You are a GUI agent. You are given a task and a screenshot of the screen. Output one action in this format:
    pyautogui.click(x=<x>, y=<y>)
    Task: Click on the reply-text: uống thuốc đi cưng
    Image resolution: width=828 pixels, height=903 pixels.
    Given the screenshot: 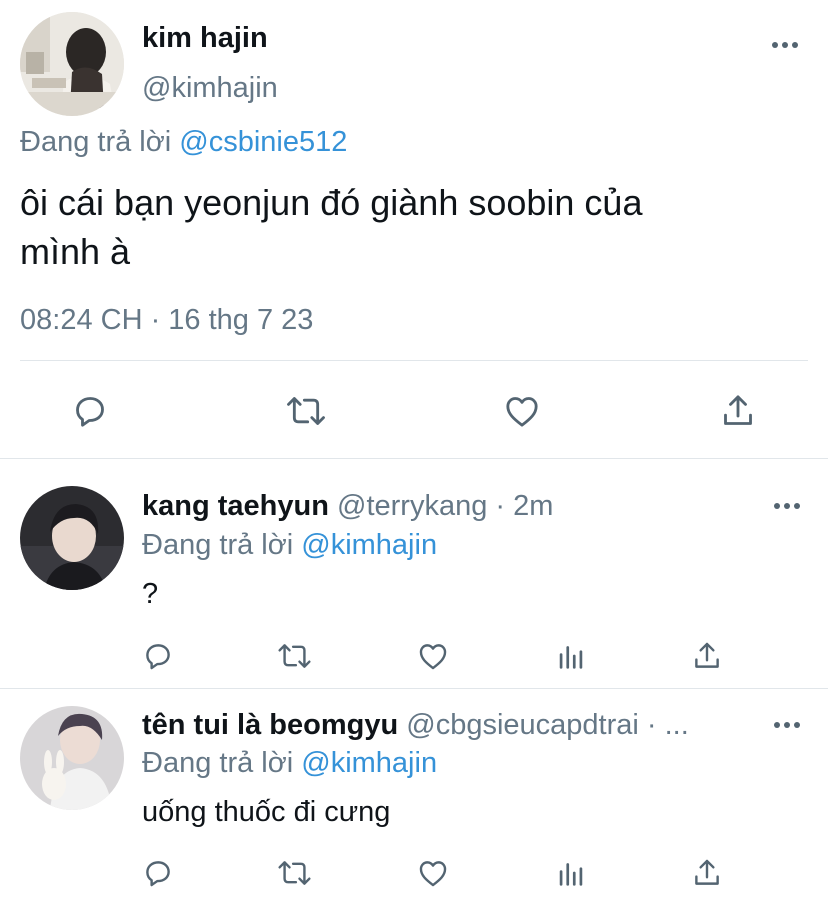 What is the action you would take?
    pyautogui.click(x=266, y=812)
    